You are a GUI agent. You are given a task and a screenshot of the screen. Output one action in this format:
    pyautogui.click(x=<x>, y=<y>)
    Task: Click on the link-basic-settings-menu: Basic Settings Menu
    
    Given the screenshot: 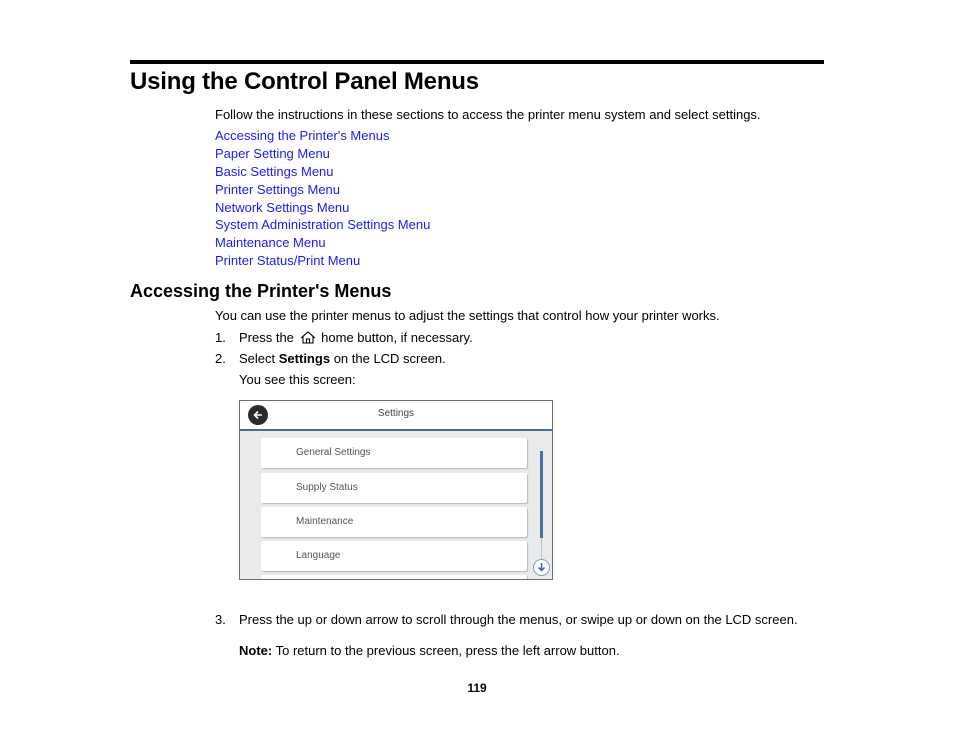 What is the action you would take?
    pyautogui.click(x=322, y=172)
    